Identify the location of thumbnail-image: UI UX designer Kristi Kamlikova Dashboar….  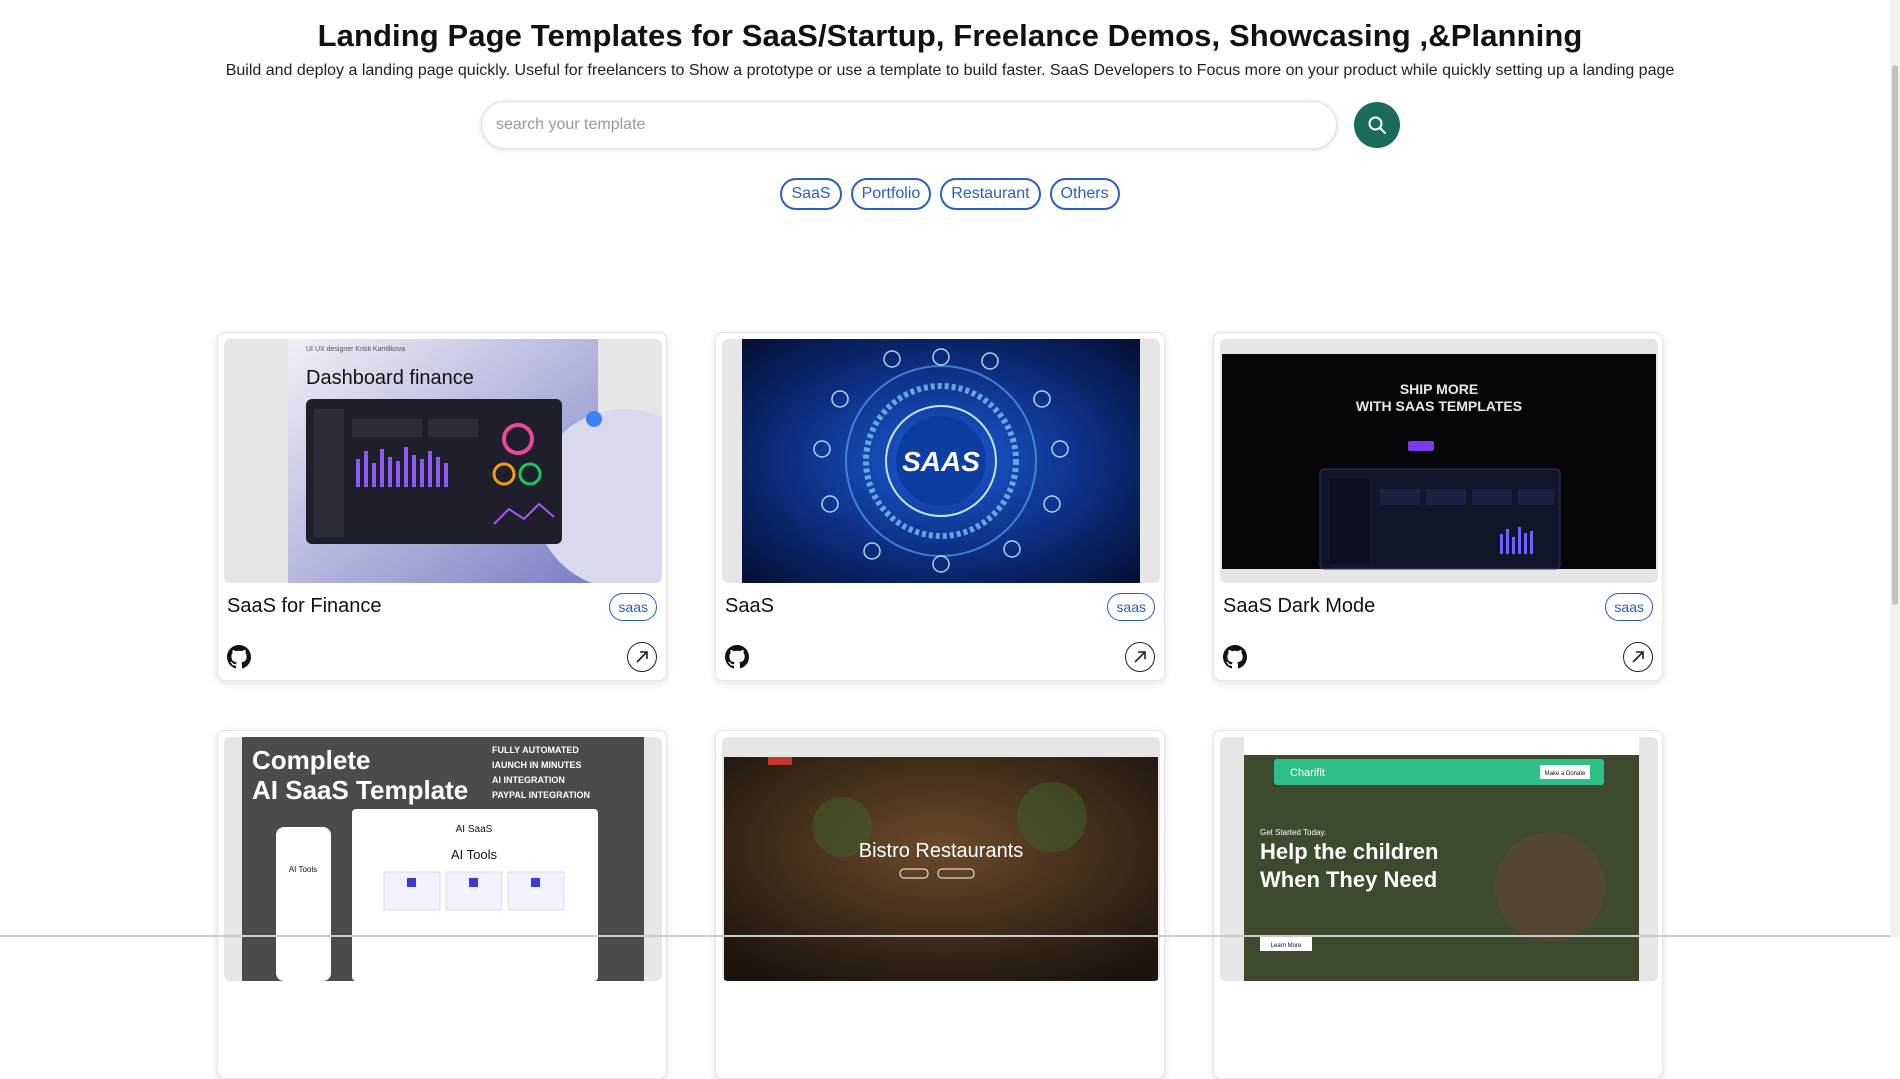
(475, 461).